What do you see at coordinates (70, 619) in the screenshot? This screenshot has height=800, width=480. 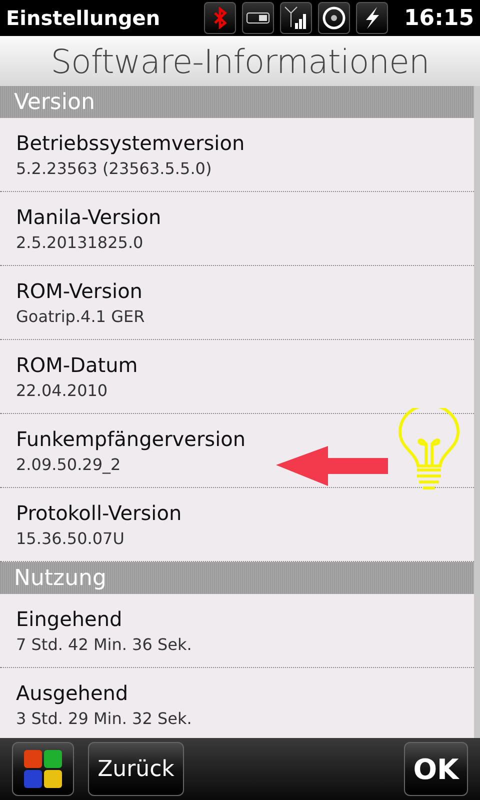 I see `info-label: Eingehend` at bounding box center [70, 619].